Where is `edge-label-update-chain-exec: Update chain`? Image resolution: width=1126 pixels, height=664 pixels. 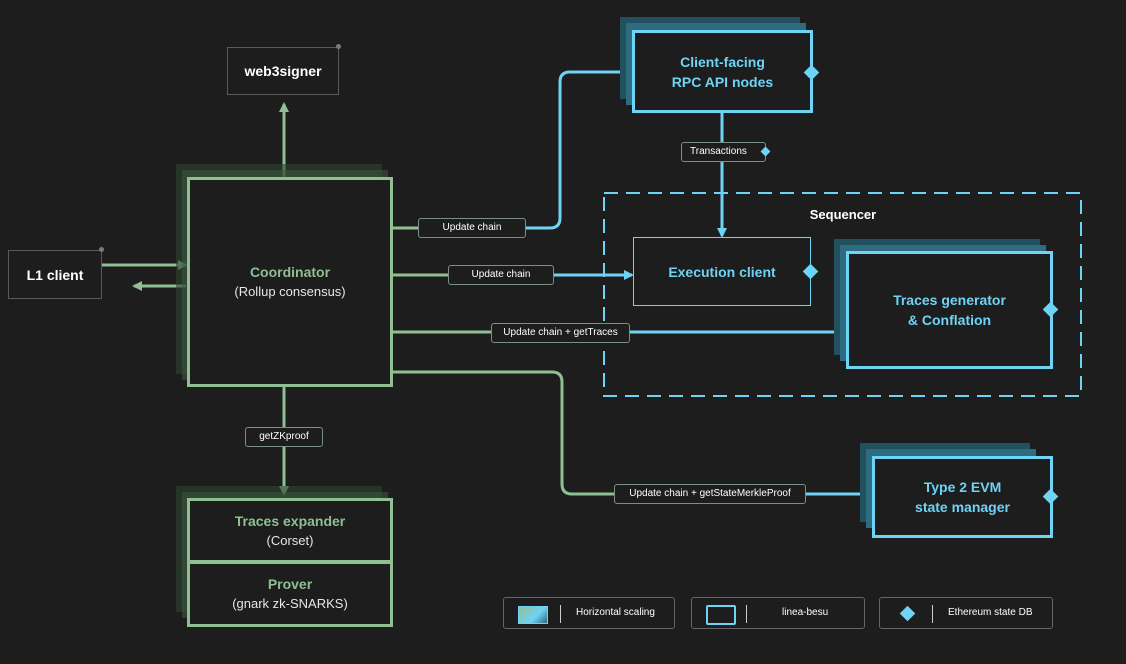
edge-label-update-chain-exec: Update chain is located at coordinates (501, 275).